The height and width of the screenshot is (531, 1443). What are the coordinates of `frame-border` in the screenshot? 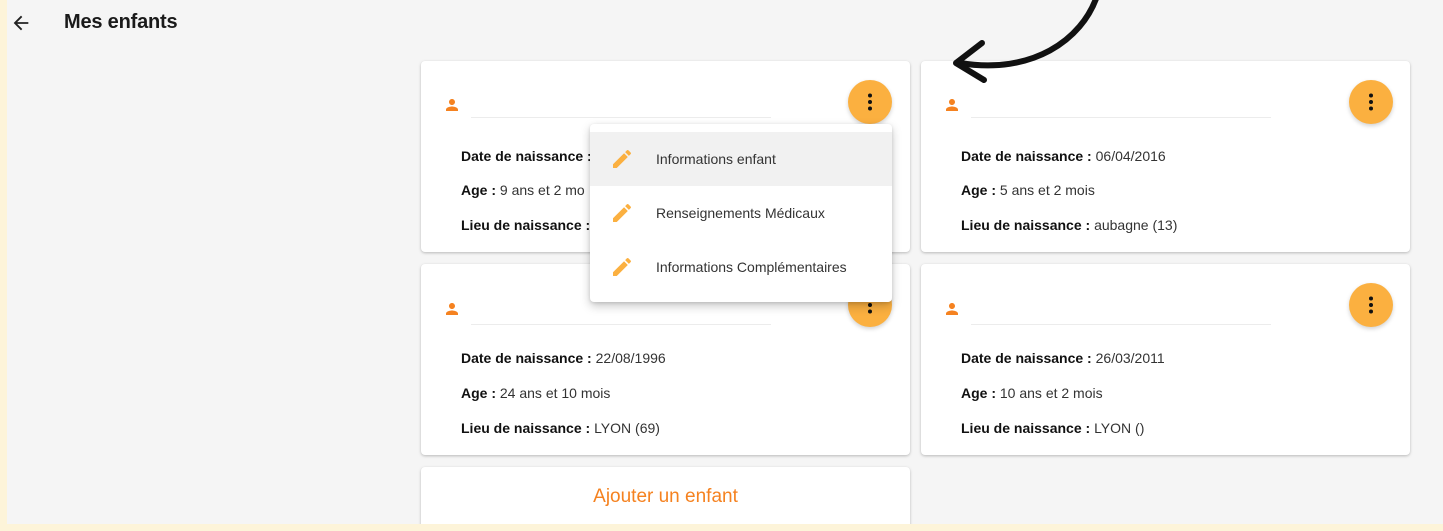 It's located at (721, 527).